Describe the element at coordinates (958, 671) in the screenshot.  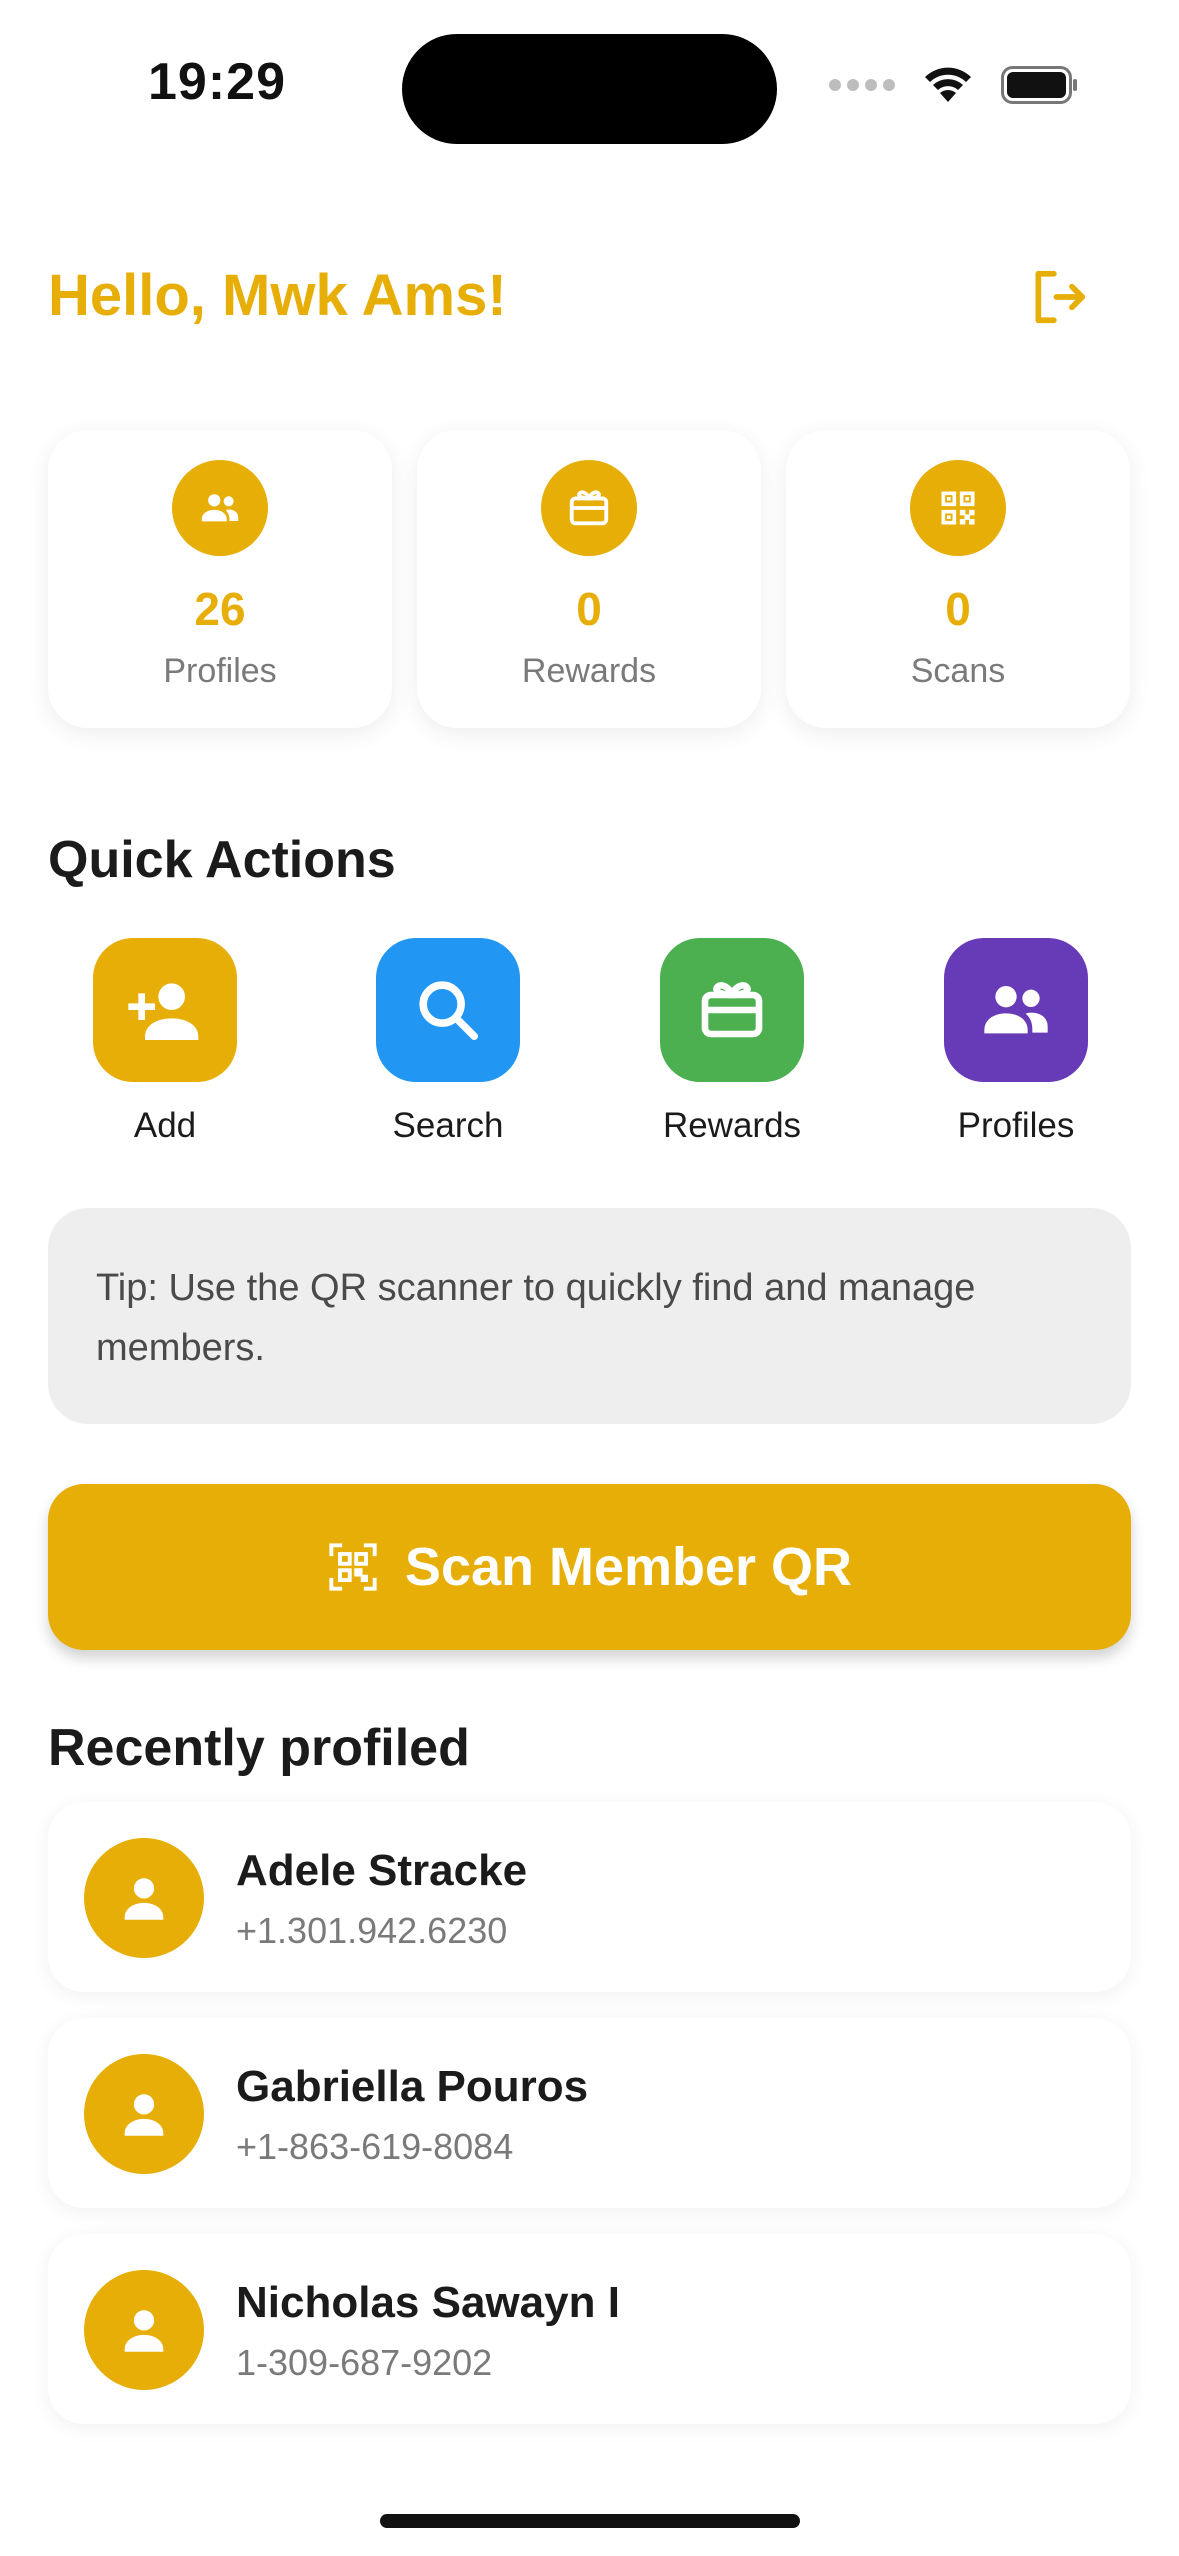
I see `stat-label: Scans` at that location.